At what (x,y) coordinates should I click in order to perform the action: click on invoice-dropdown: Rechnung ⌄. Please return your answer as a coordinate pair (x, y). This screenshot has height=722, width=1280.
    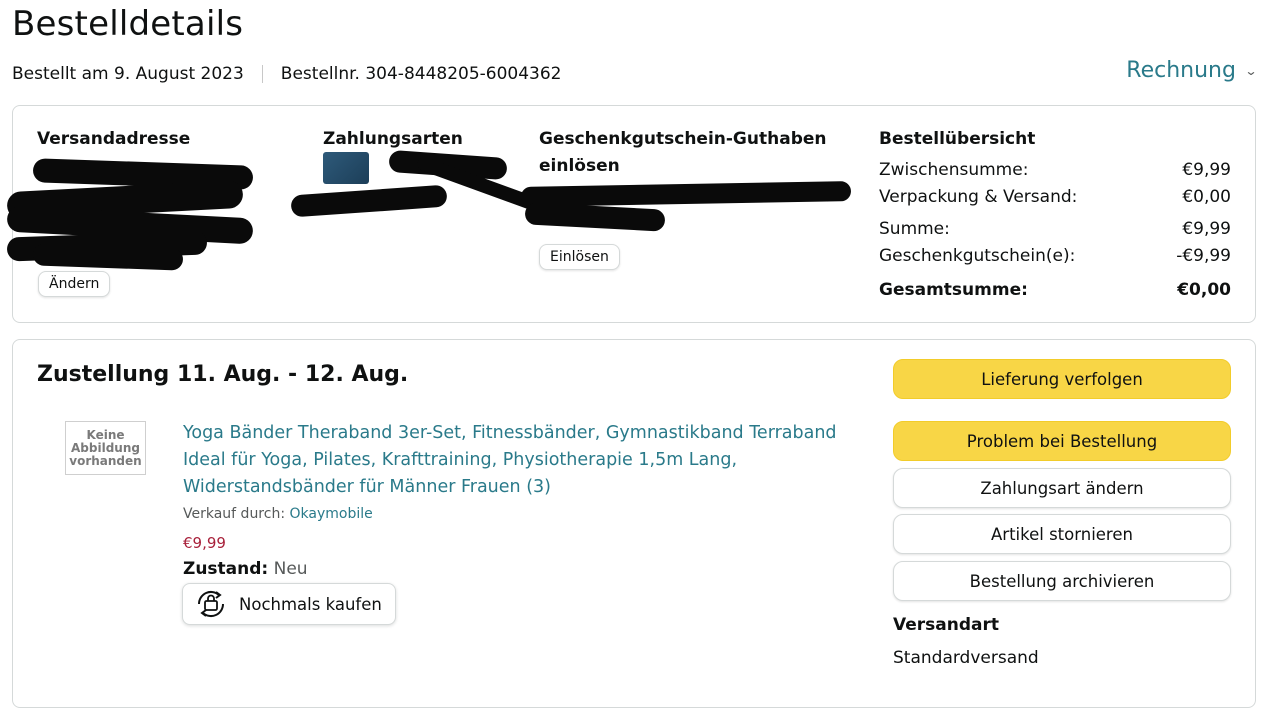
    Looking at the image, I should click on (1192, 70).